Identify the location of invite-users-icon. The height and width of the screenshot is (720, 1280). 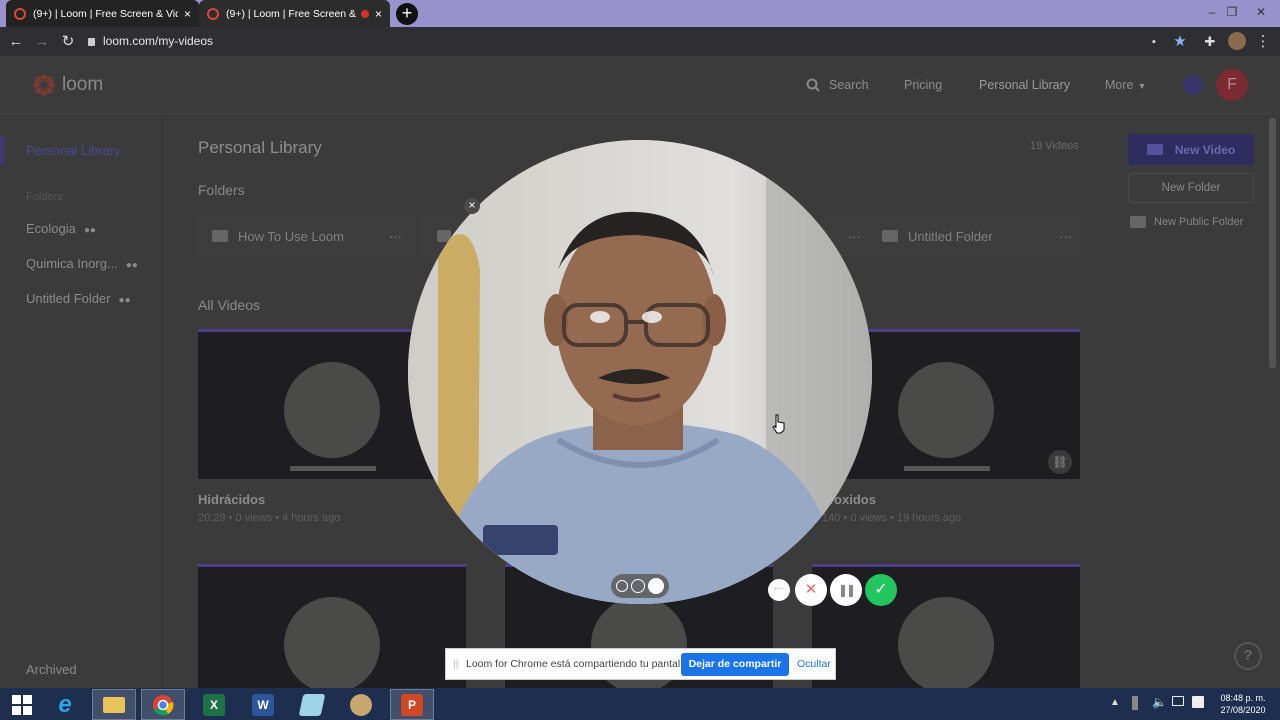
(1193, 85).